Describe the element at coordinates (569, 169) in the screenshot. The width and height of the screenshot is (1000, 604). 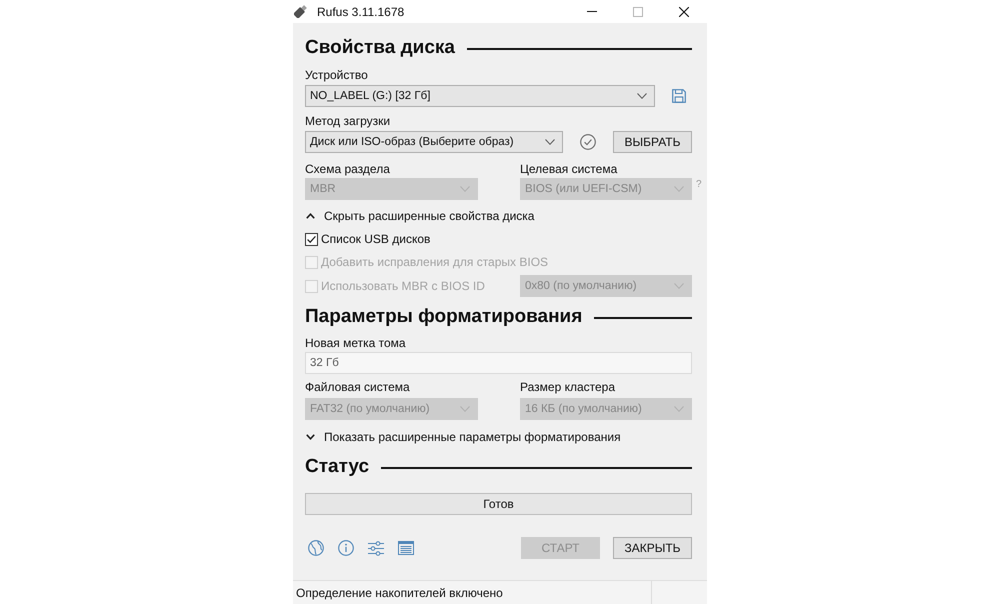
I see `field-label: Целевая система` at that location.